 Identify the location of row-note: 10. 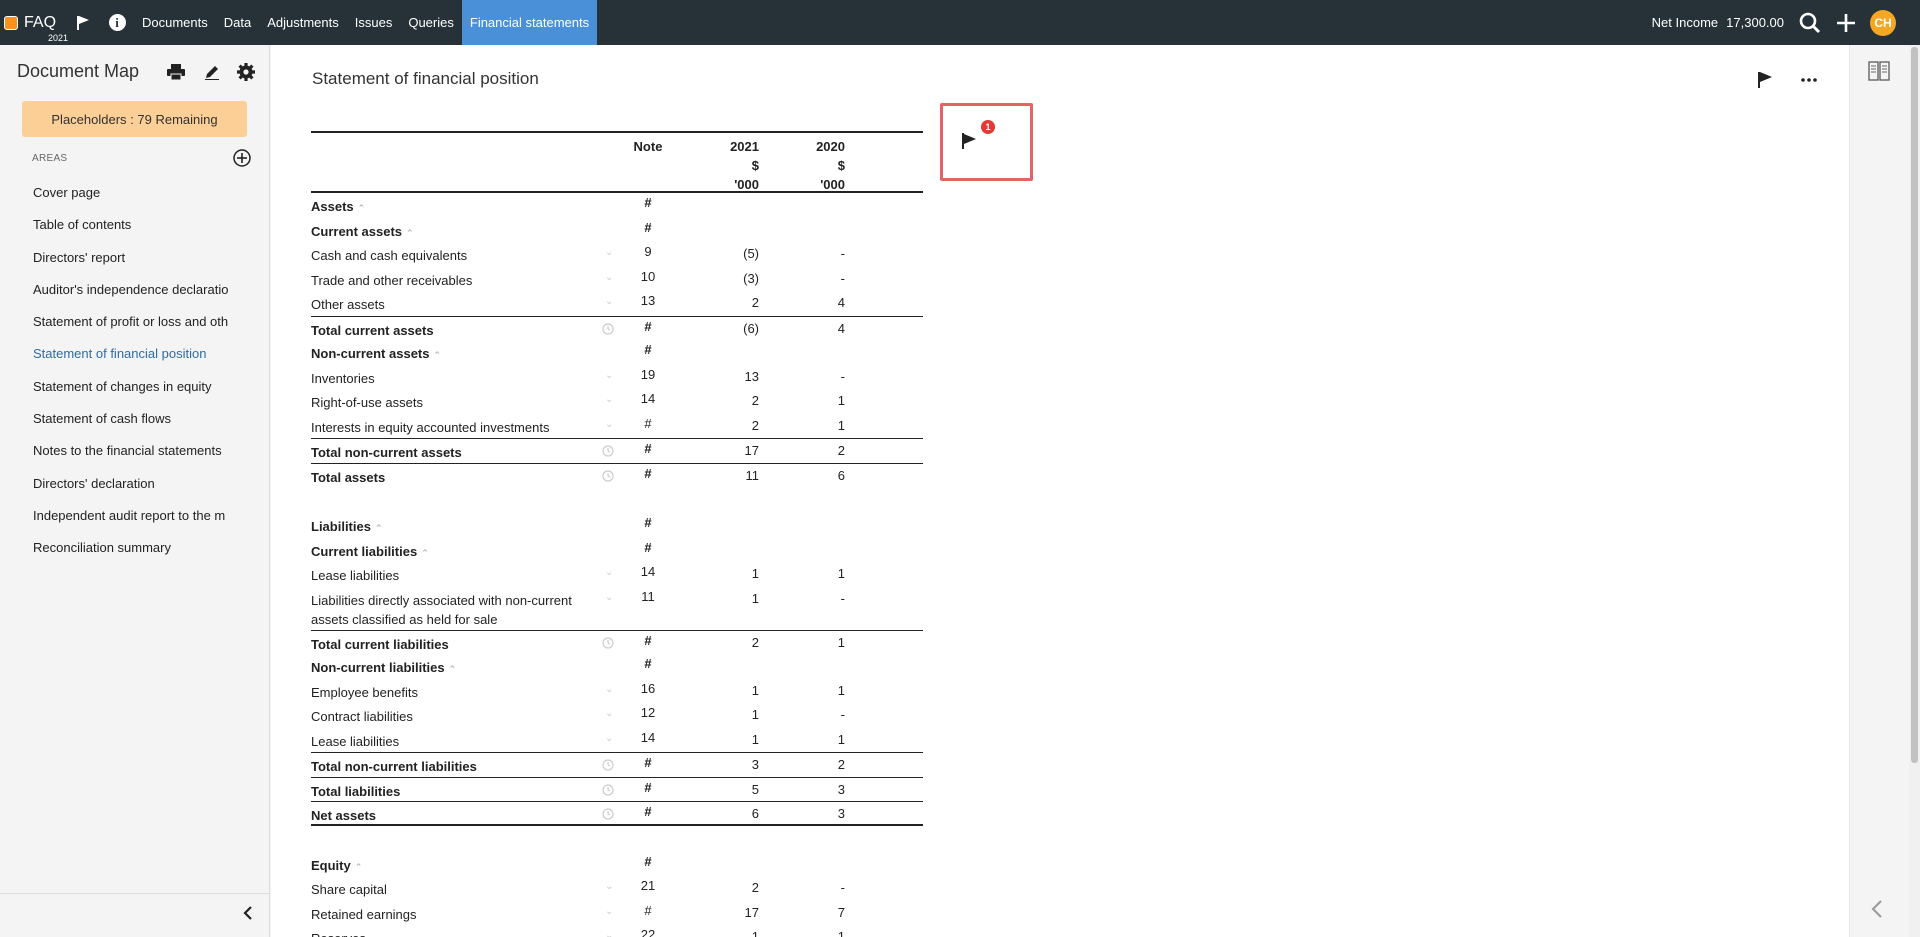
(648, 276).